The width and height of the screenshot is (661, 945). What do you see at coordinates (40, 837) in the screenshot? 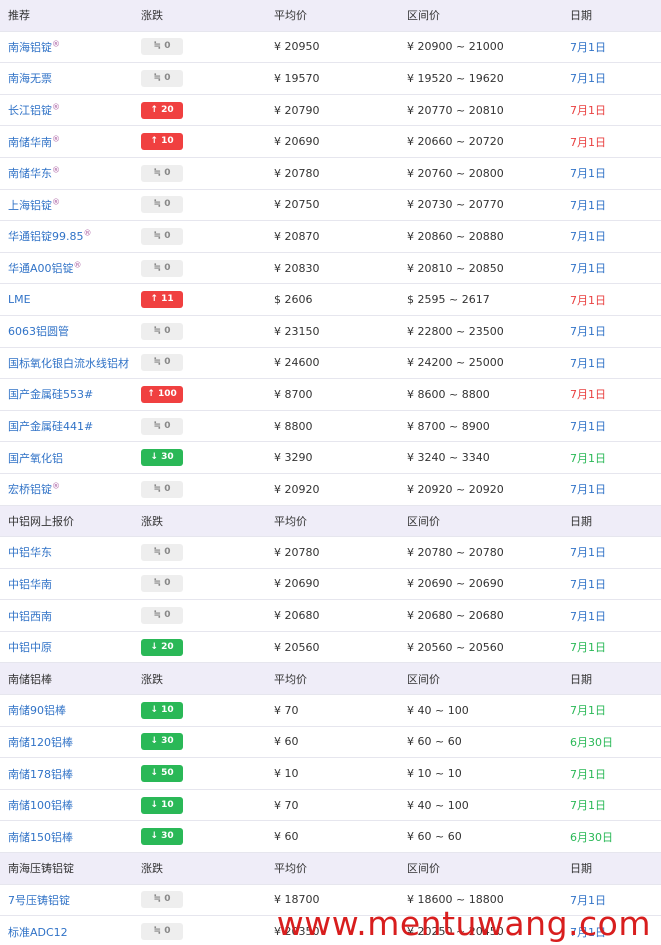
I see `product-name: 南储150铝棒` at bounding box center [40, 837].